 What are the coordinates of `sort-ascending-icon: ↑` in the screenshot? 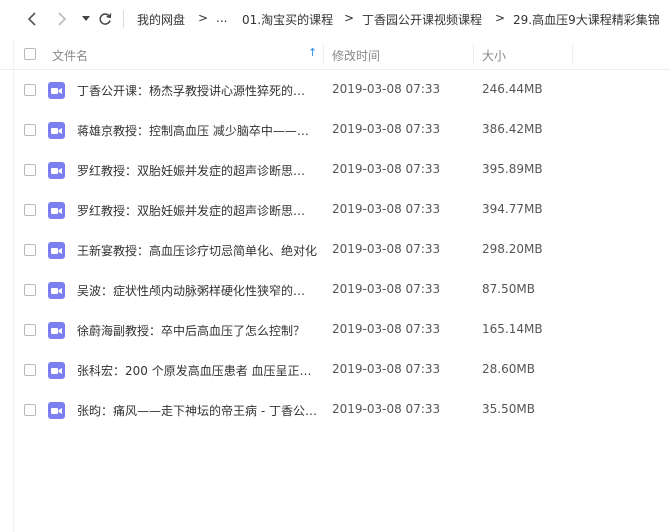 It's located at (312, 52).